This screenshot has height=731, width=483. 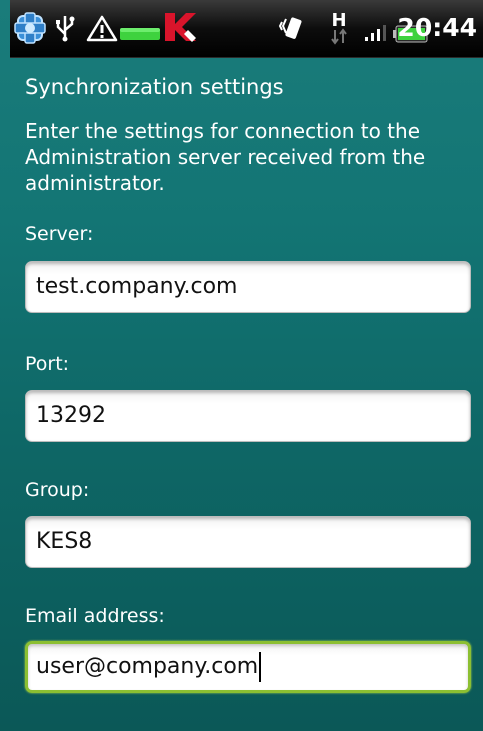 I want to click on vibrate-icon, so click(x=290, y=28).